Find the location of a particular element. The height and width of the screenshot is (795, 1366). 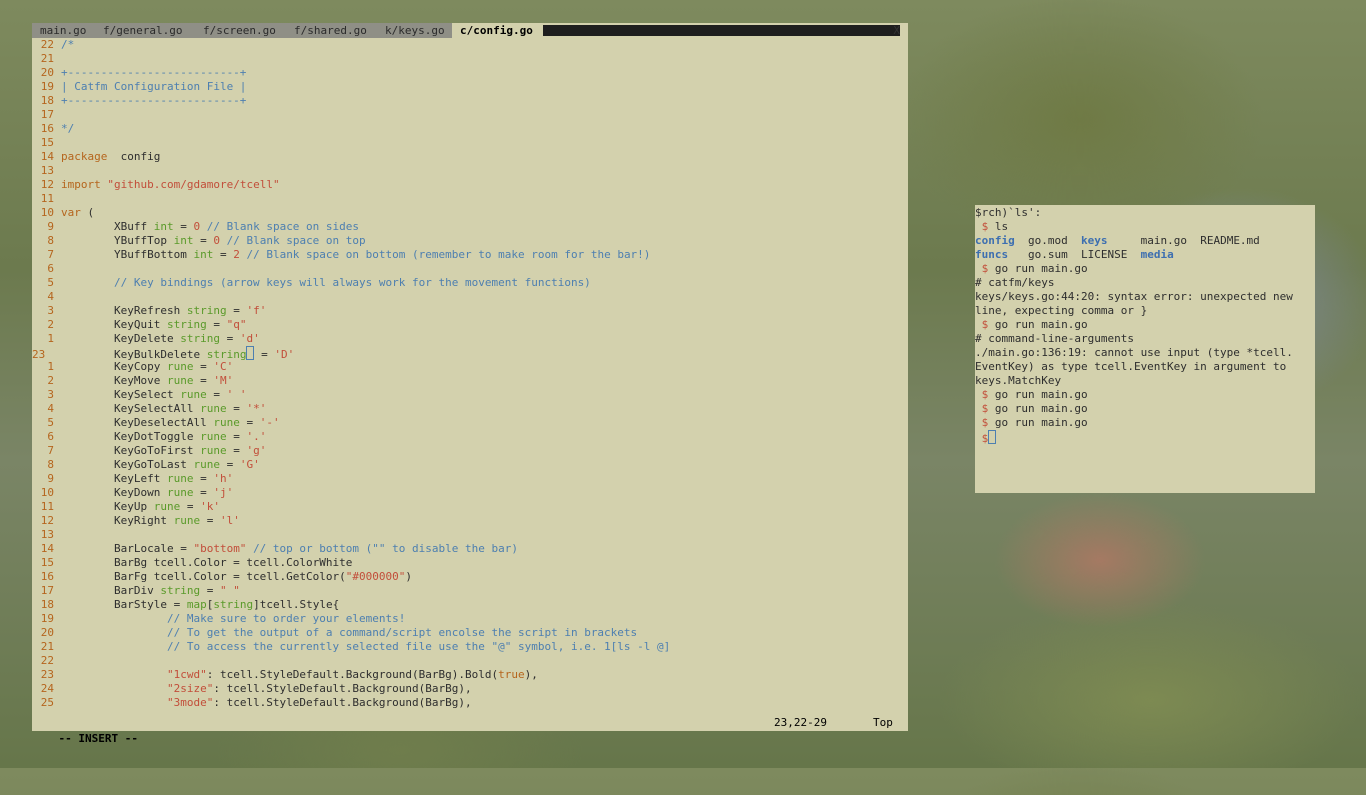

code-token: var is located at coordinates (71, 212).